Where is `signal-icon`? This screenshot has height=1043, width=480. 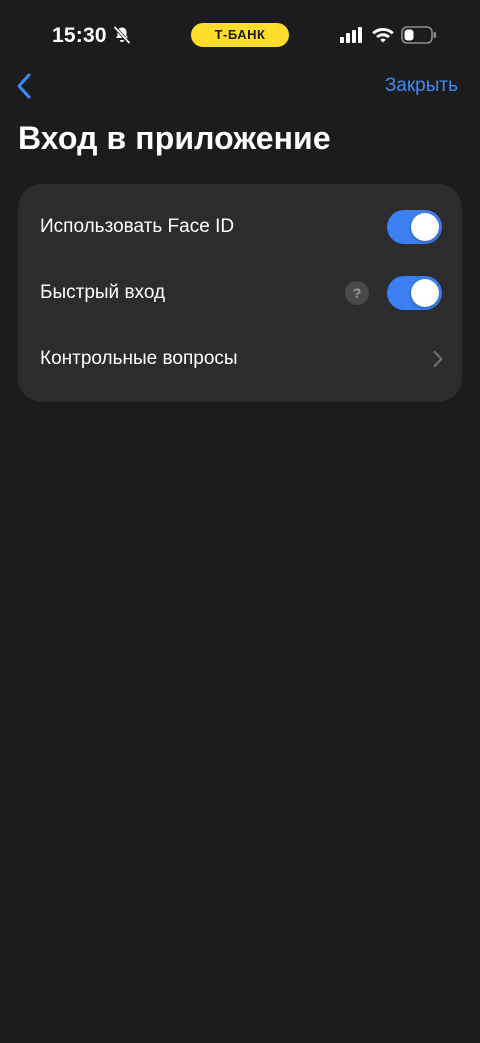 signal-icon is located at coordinates (351, 35).